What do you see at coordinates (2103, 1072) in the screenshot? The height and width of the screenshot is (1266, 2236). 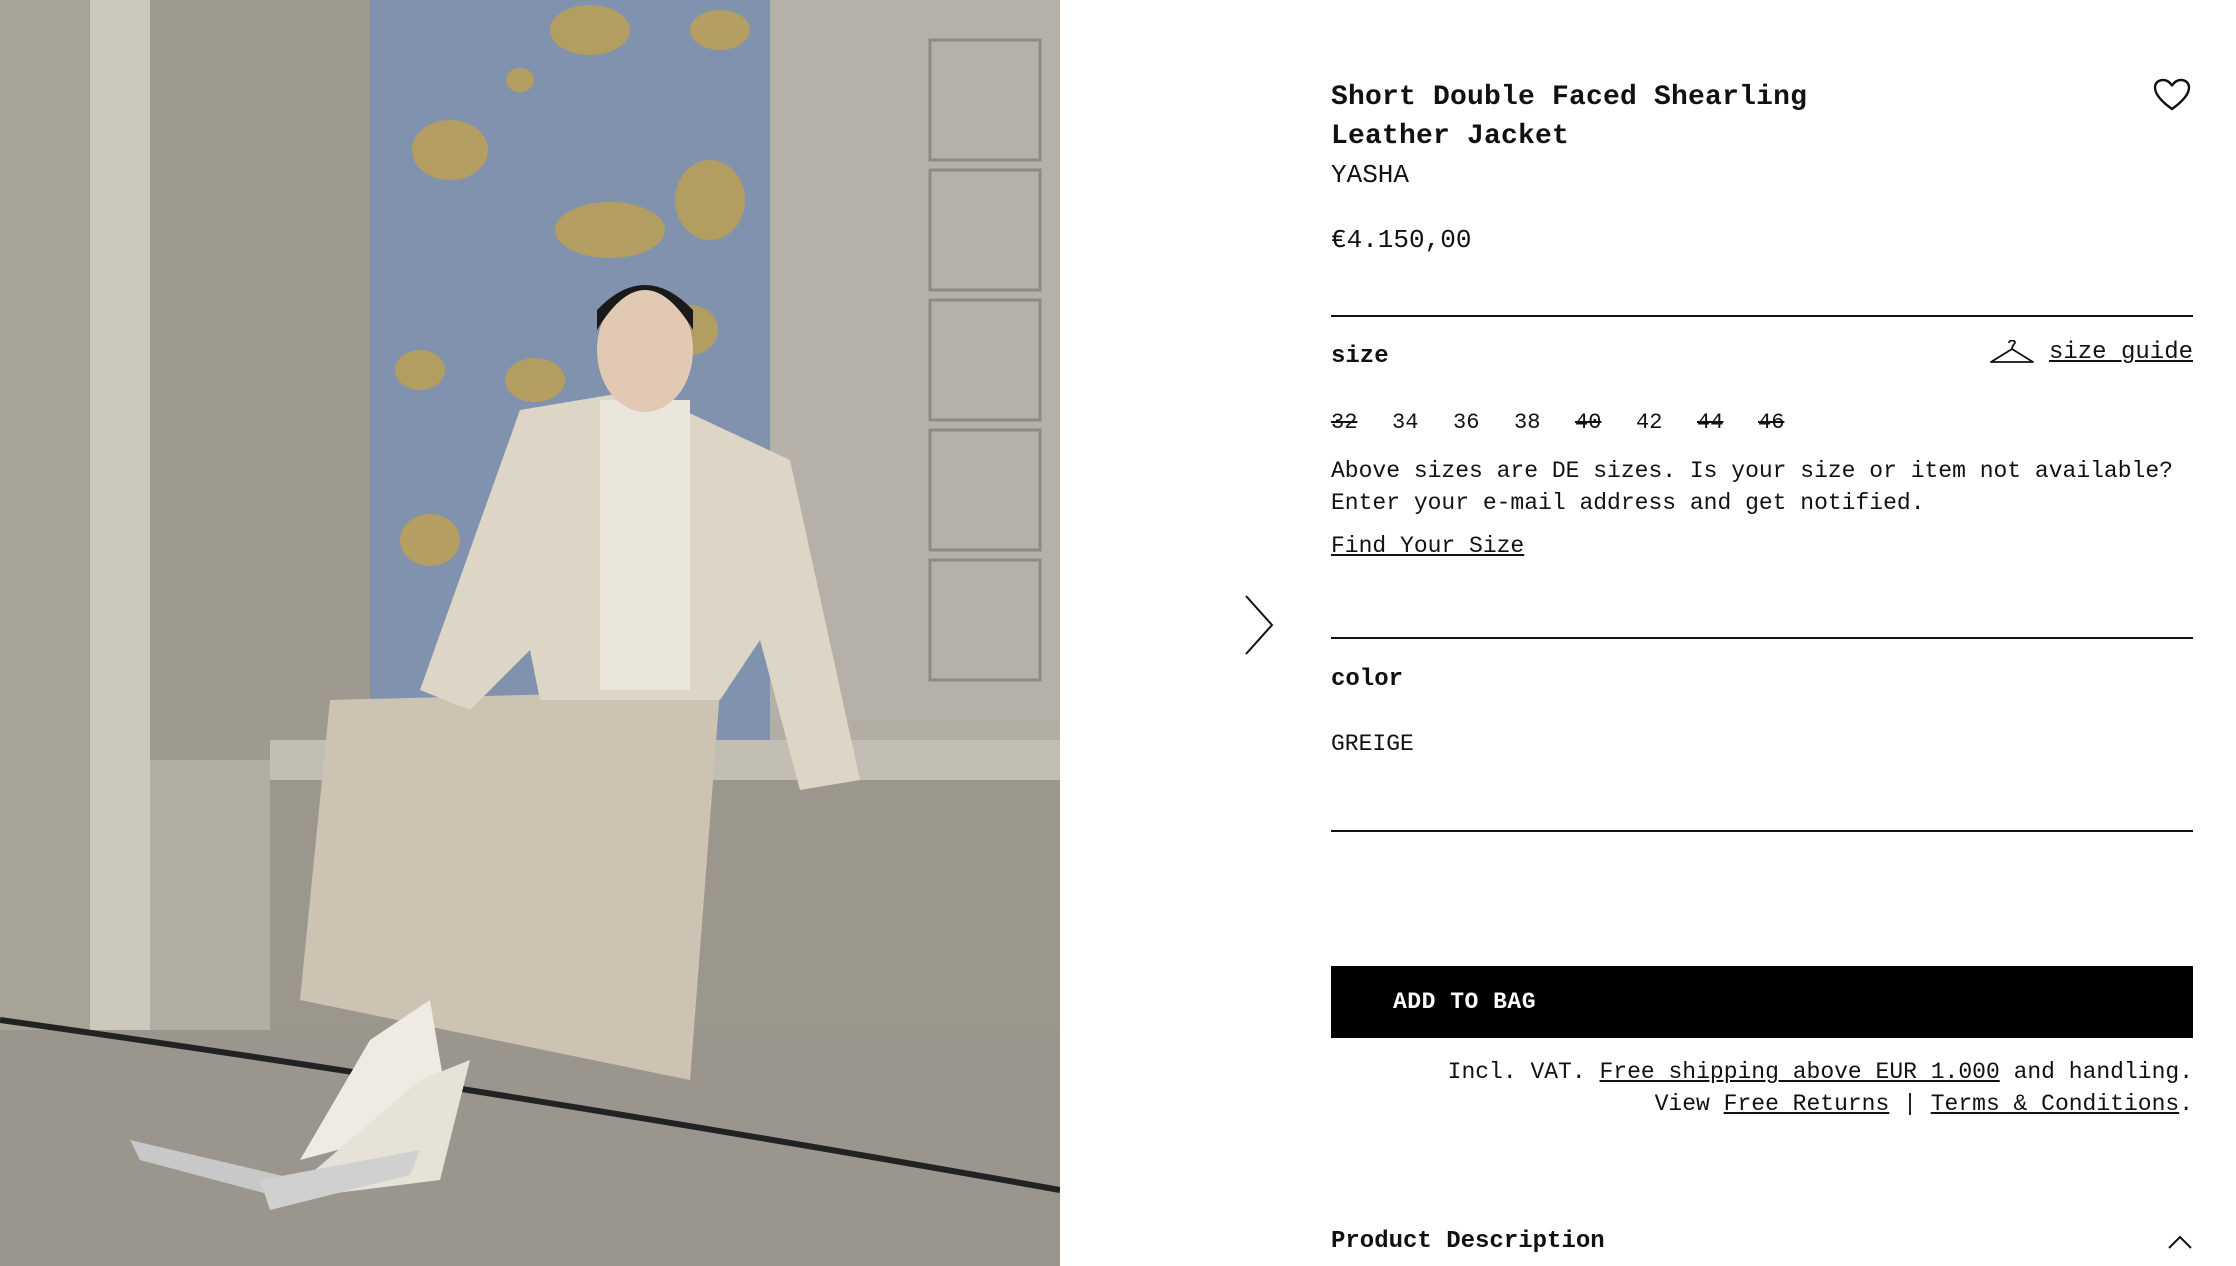 I see `handling-text: and handling.` at bounding box center [2103, 1072].